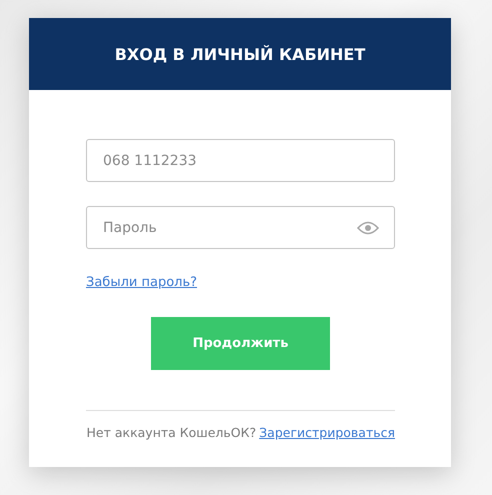  What do you see at coordinates (240, 227) in the screenshot?
I see `password-field: Пароль` at bounding box center [240, 227].